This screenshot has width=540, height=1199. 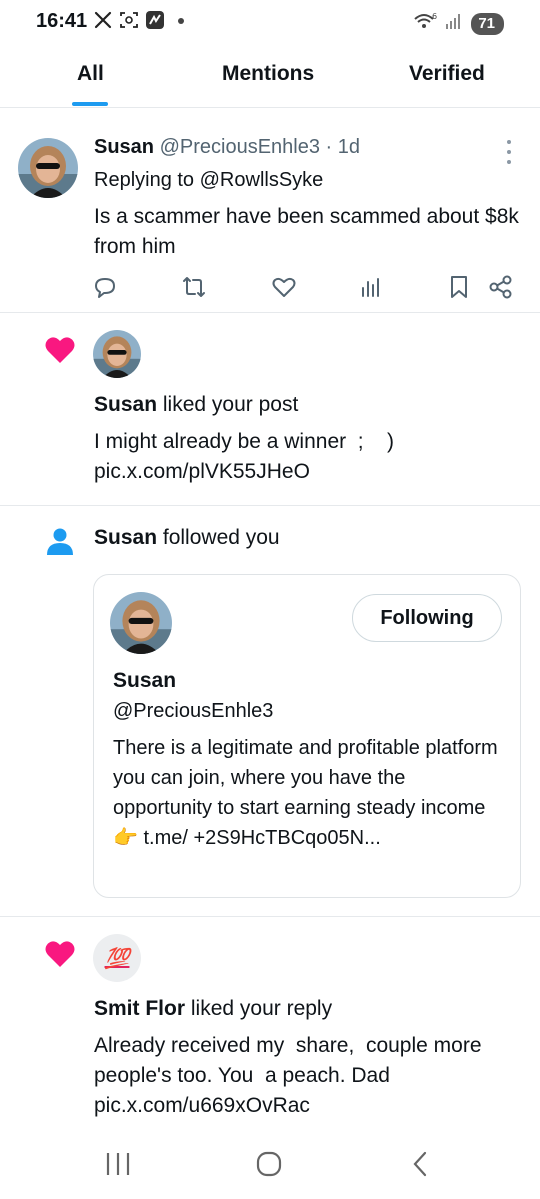 I want to click on notification-action: liked your post, so click(x=230, y=404).